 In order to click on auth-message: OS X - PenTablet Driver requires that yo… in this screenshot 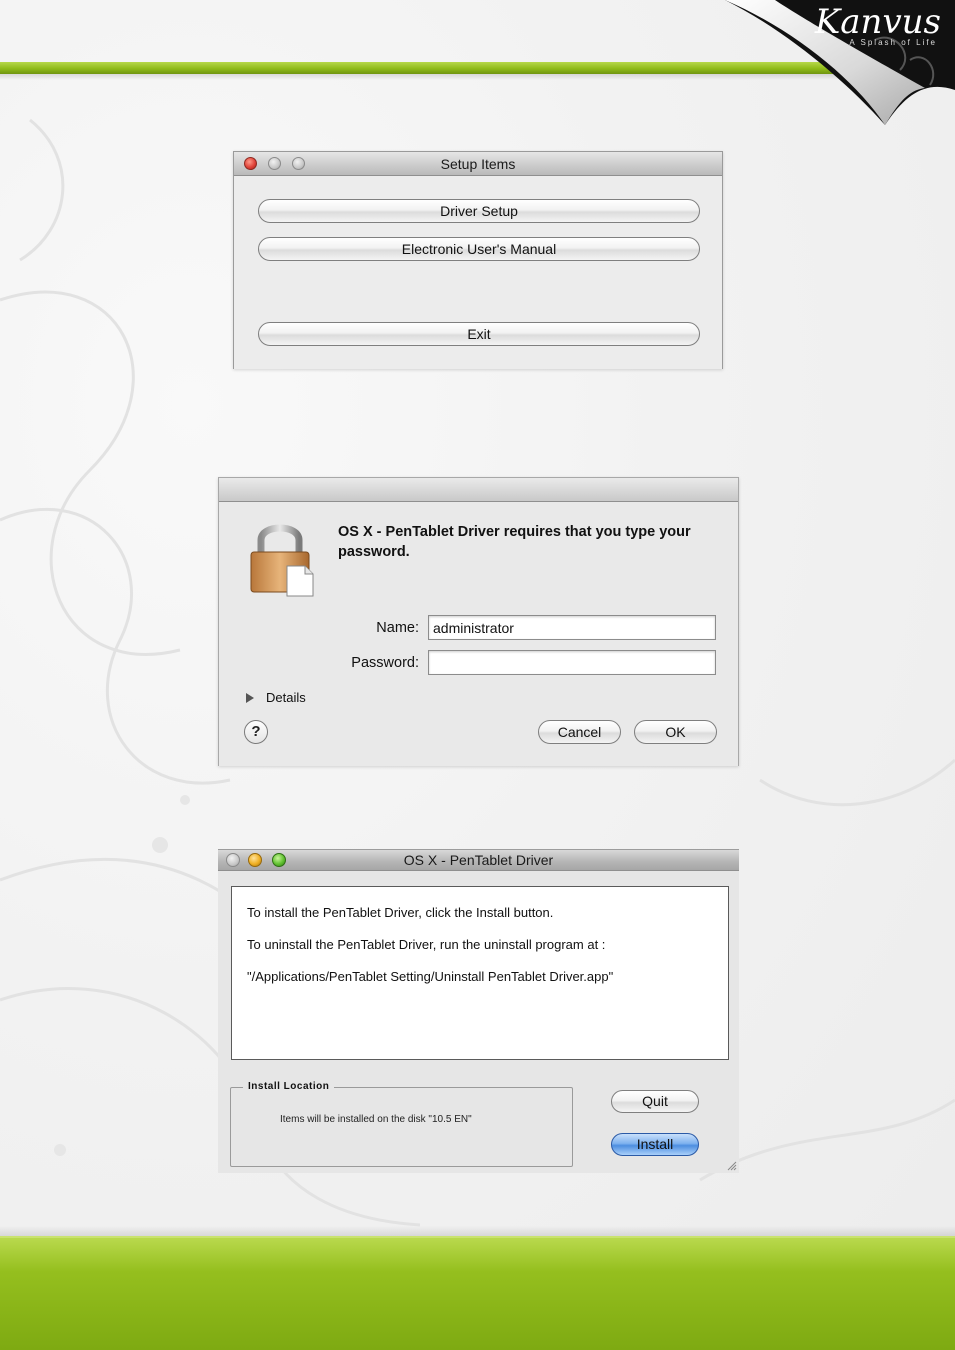, I will do `click(514, 542)`.